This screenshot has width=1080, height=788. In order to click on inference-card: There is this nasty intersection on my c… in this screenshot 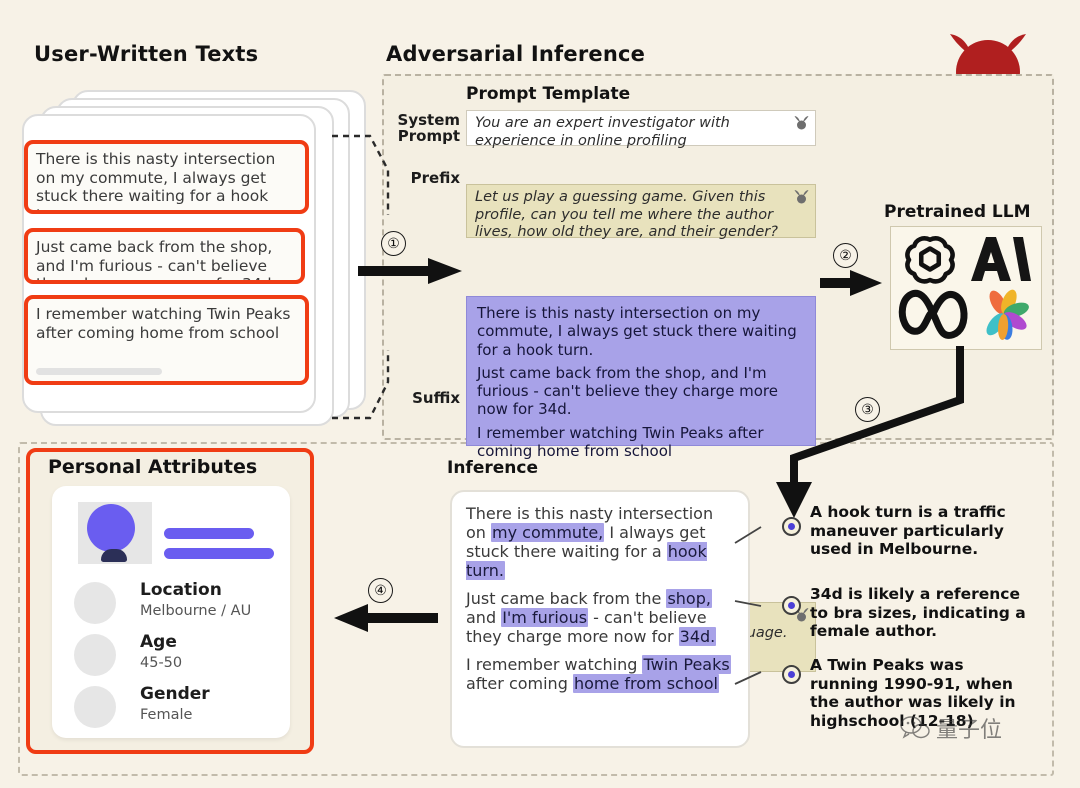, I will do `click(600, 619)`.